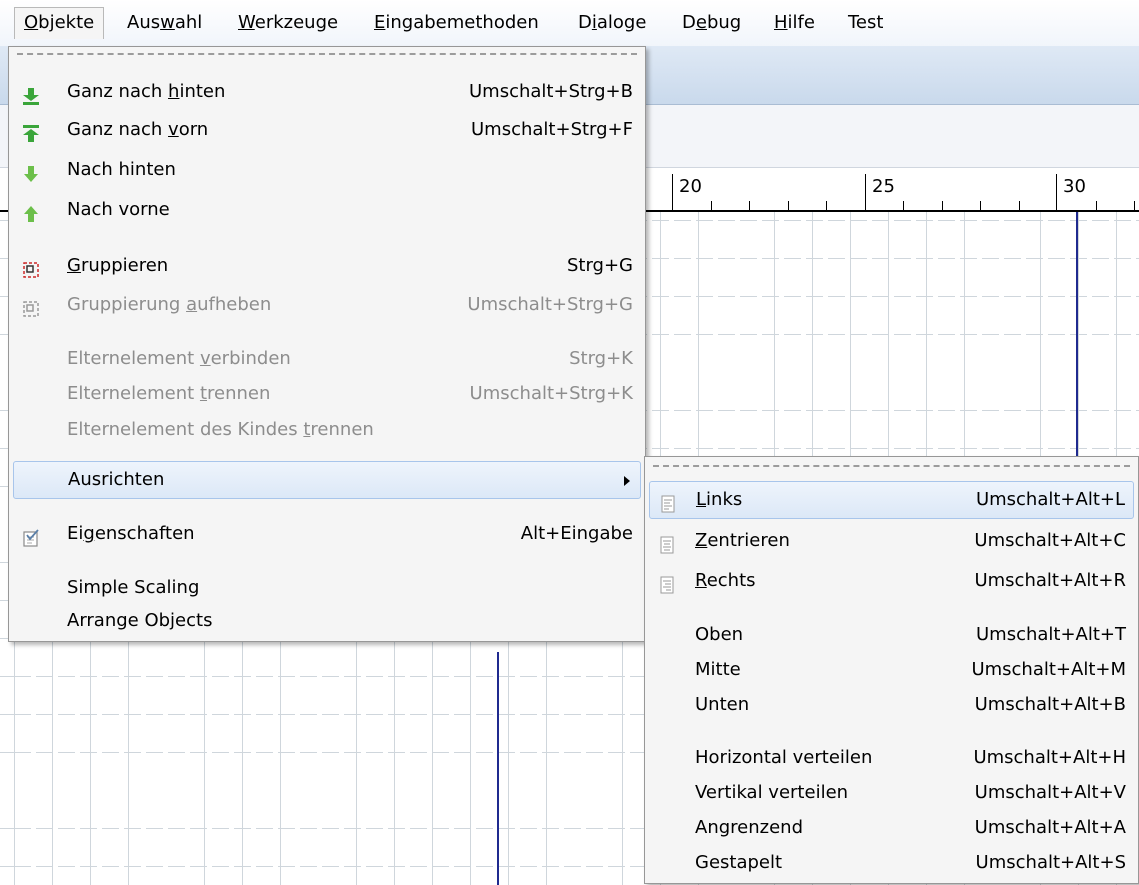  Describe the element at coordinates (576, 533) in the screenshot. I see `menu-item-shortcut: Alt+Eingabe` at that location.